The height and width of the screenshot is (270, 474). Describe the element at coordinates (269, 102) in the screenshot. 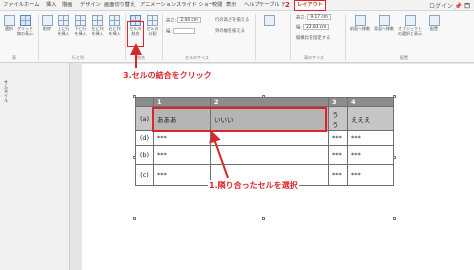

I see `table-header-cell: 2` at that location.